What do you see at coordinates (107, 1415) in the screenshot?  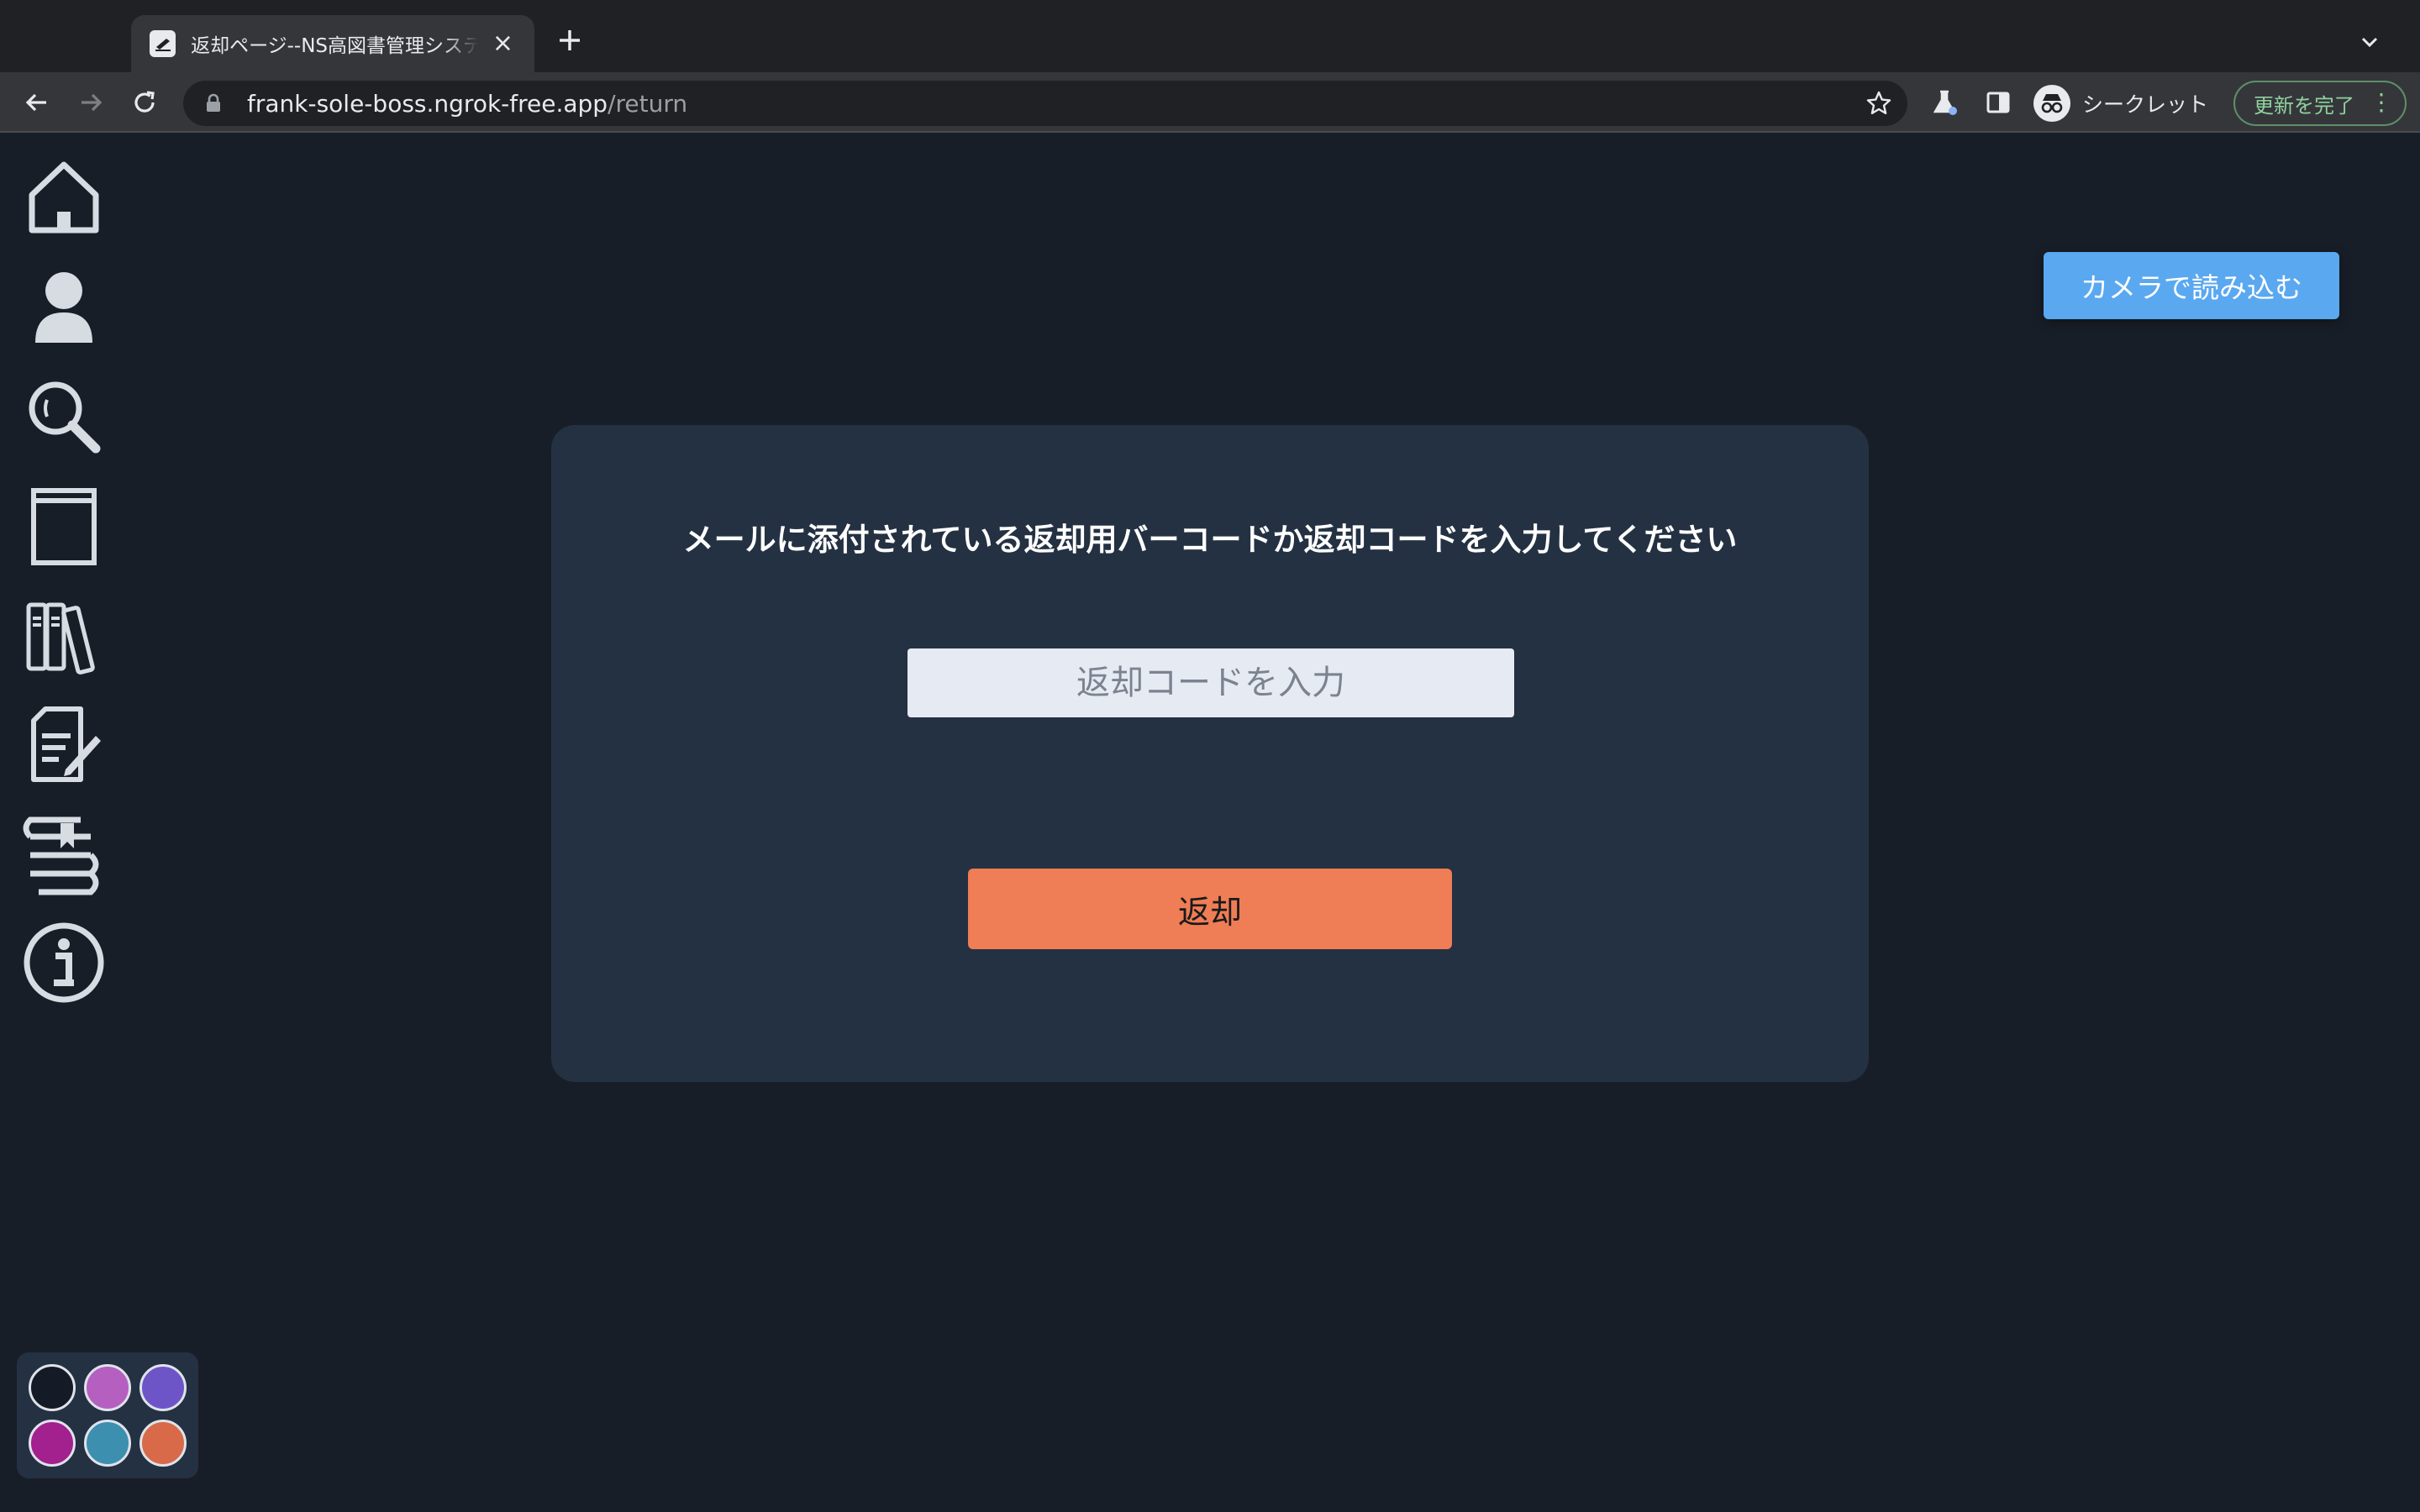 I see `theme-color-picker` at bounding box center [107, 1415].